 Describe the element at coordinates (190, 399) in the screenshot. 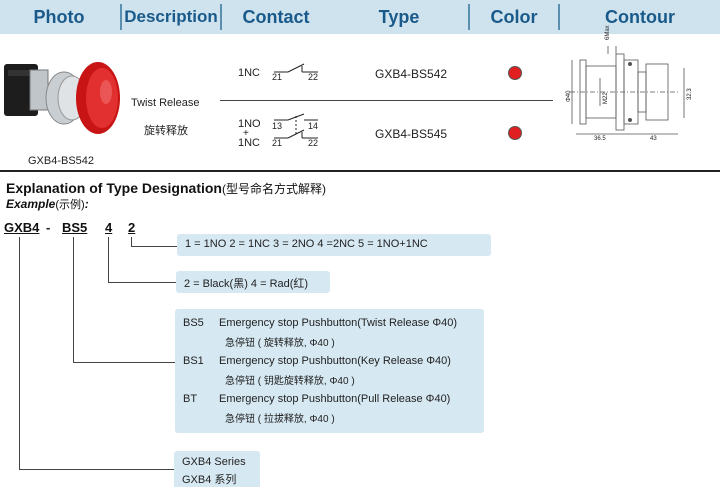

I see `function-code: BT` at that location.